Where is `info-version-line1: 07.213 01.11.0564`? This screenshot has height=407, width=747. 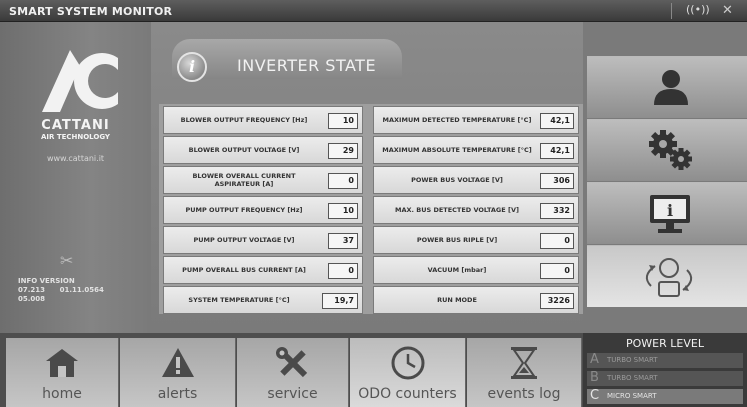 info-version-line1: 07.213 01.11.0564 is located at coordinates (61, 290).